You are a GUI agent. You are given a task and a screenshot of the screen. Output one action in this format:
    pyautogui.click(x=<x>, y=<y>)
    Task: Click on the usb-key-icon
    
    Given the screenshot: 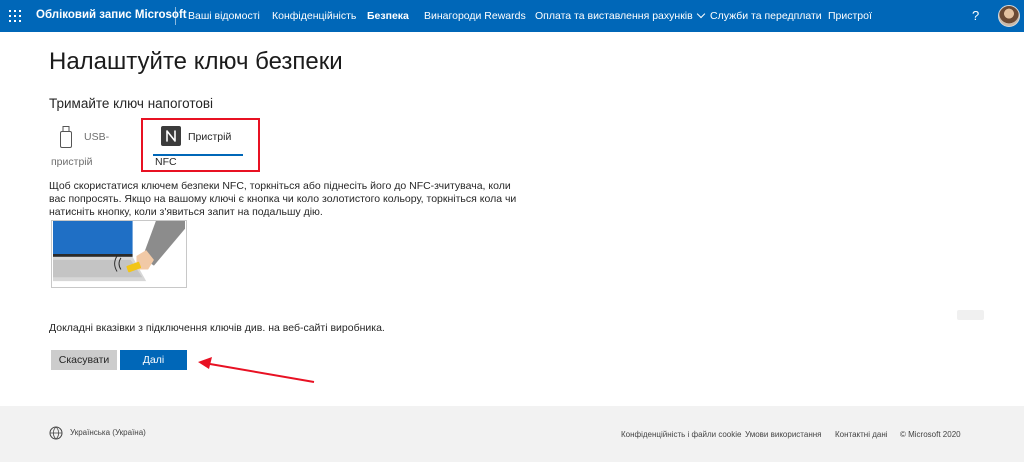 What is the action you would take?
    pyautogui.click(x=66, y=137)
    